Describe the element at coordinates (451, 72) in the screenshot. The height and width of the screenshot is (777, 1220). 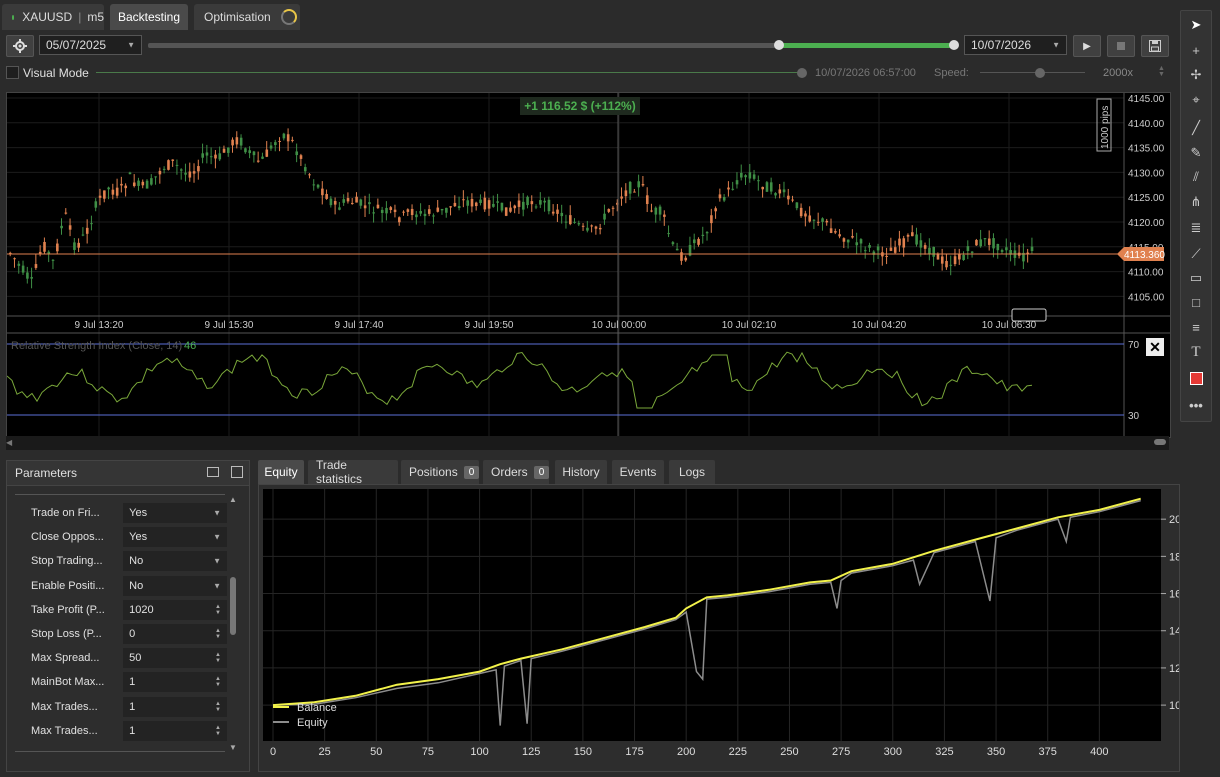
I see `visual-progress-track` at that location.